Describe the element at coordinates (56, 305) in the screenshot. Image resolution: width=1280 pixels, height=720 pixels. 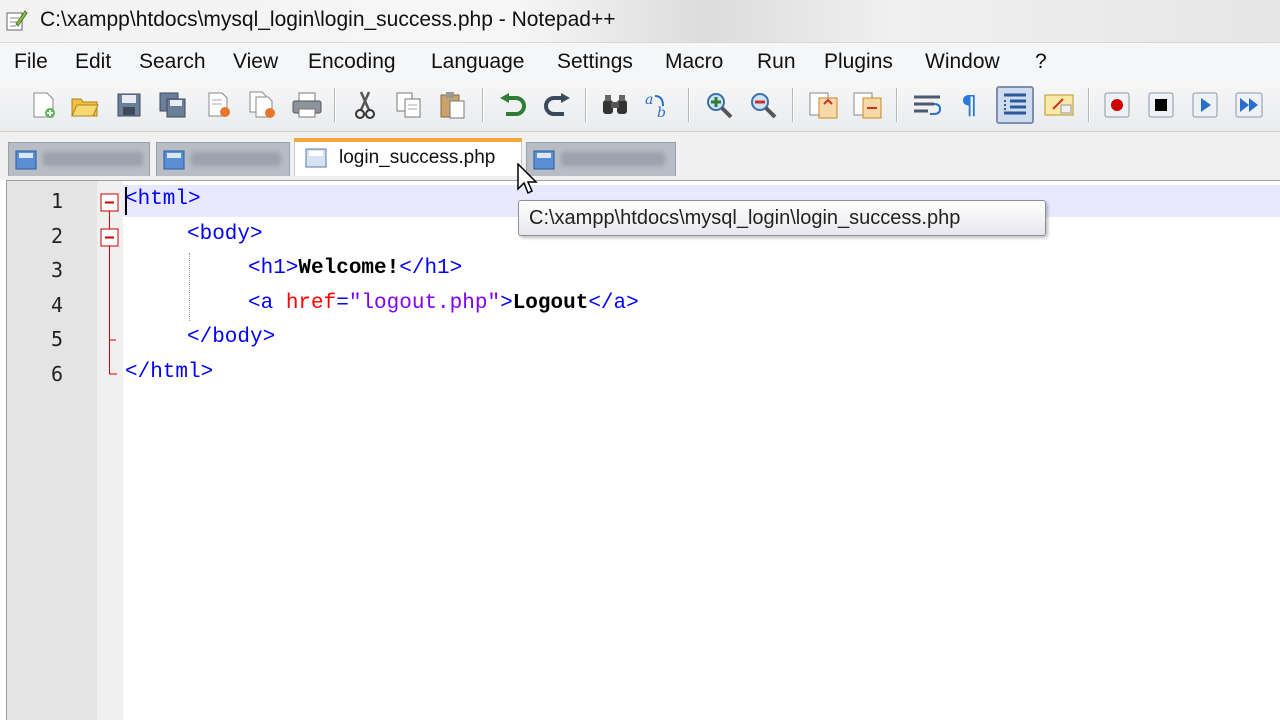
I see `line-number: 4` at that location.